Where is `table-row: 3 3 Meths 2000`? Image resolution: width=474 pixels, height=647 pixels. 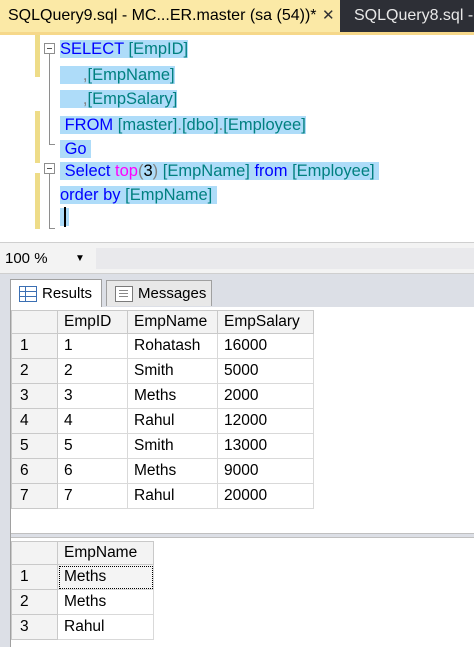
table-row: 3 3 Meths 2000 is located at coordinates (162, 396).